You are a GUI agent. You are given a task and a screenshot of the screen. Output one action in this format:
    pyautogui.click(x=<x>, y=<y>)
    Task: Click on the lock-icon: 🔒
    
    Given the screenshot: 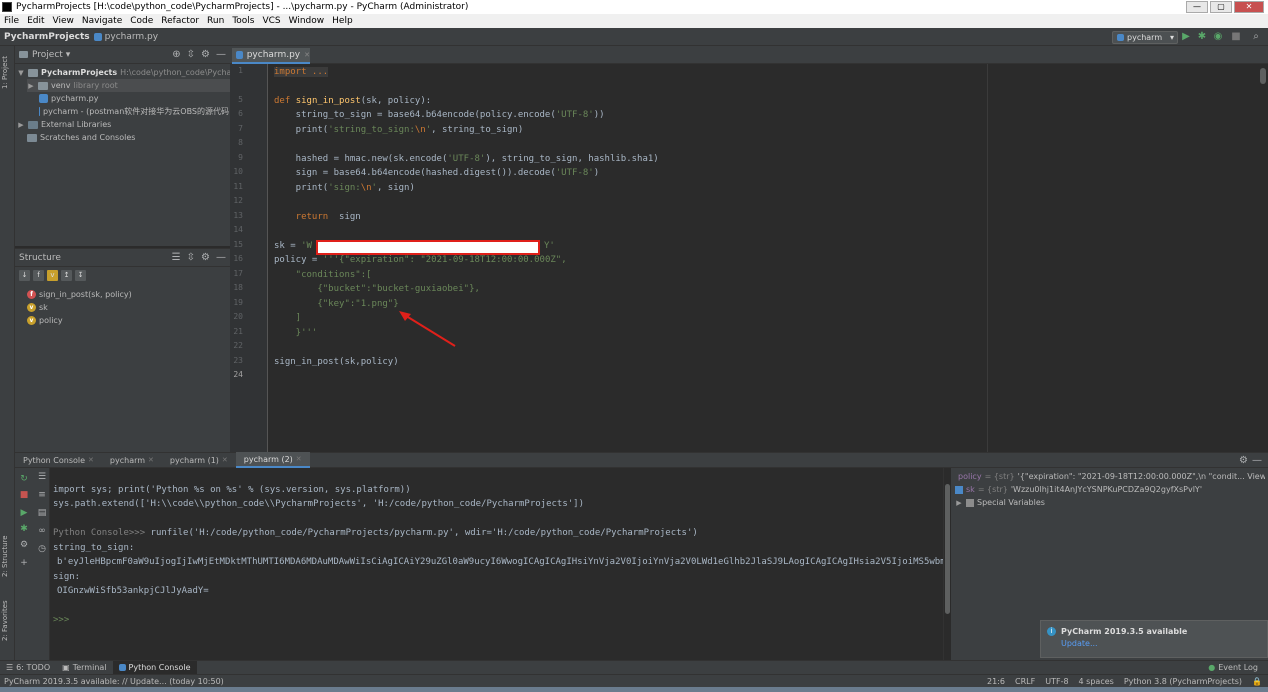 What is the action you would take?
    pyautogui.click(x=1257, y=681)
    